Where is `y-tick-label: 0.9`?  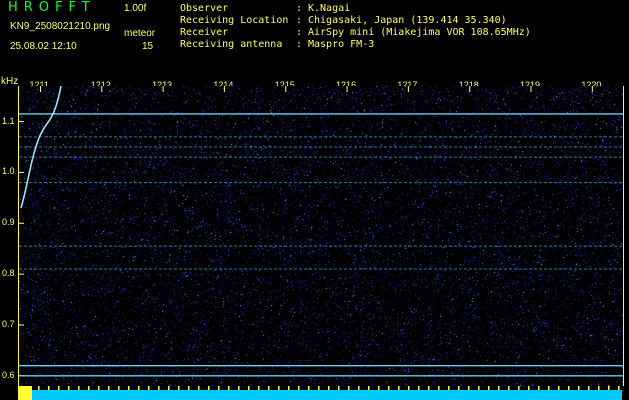
y-tick-label: 0.9 is located at coordinates (8, 222).